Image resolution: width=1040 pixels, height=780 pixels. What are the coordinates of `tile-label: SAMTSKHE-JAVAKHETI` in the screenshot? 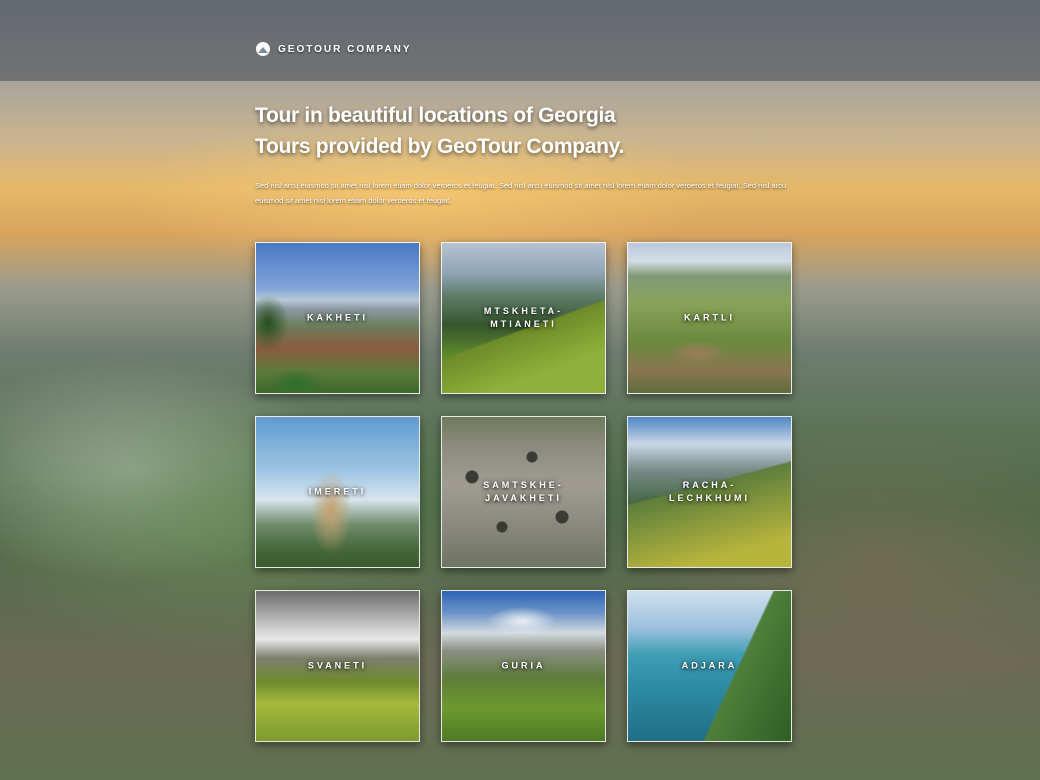 It's located at (523, 491).